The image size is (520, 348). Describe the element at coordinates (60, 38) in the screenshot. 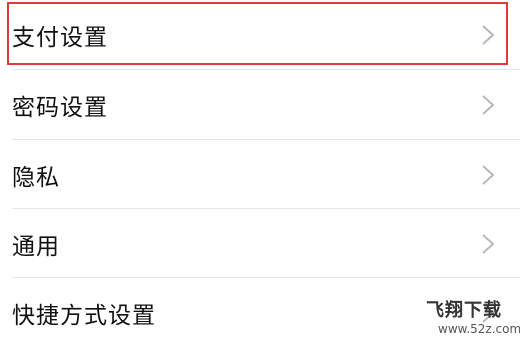

I see `payment-settings-label: 支付设置` at that location.